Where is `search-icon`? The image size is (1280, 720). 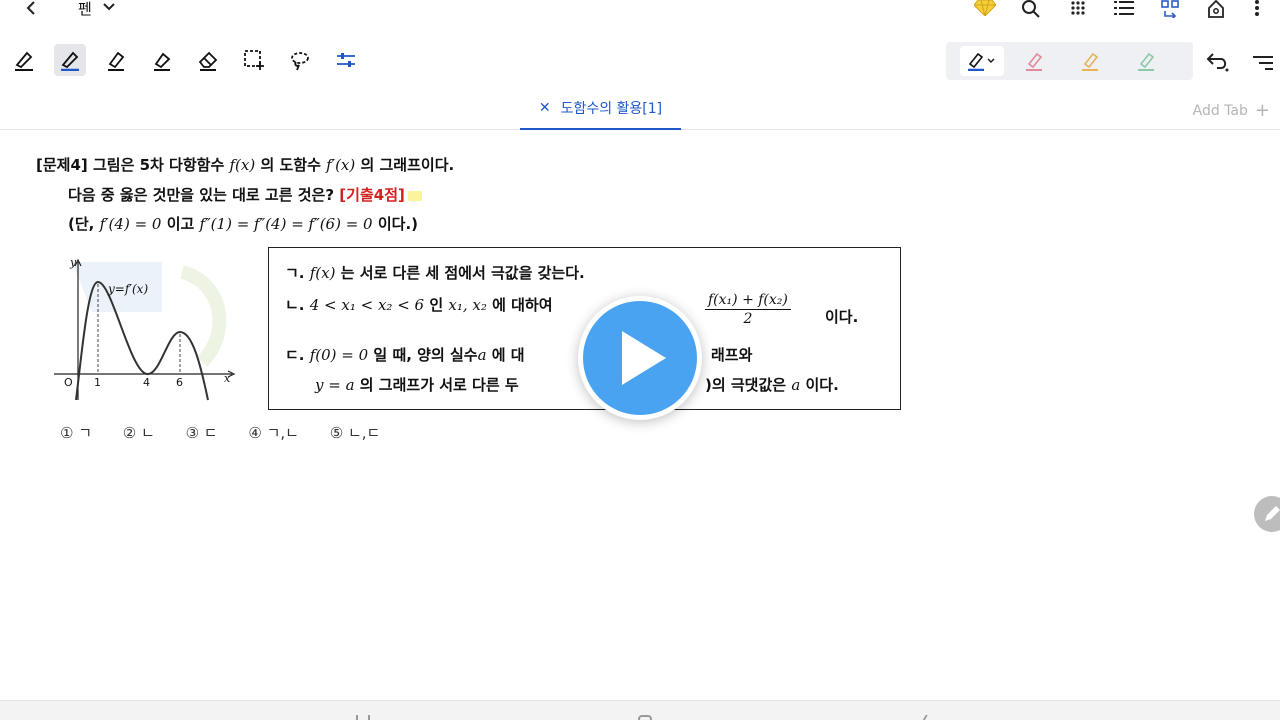
search-icon is located at coordinates (1031, 9).